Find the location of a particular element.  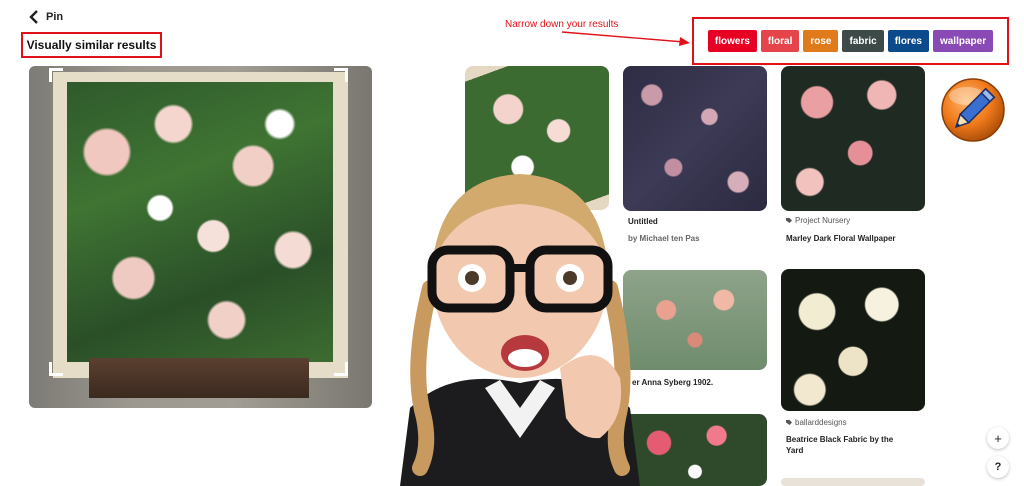

result-title: Marley Dark Floral Wallpaper is located at coordinates (841, 238).